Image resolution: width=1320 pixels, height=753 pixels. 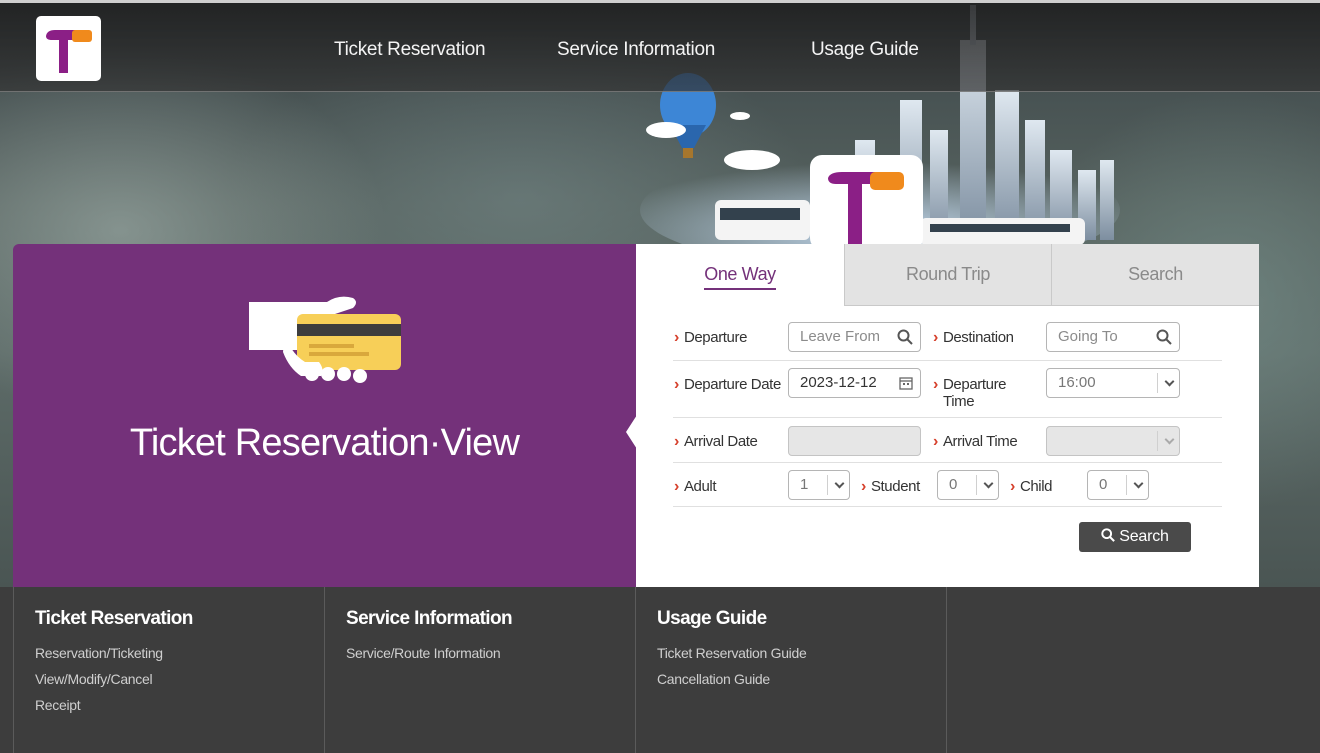 What do you see at coordinates (324, 443) in the screenshot?
I see `page-title: Ticket Reservation·View` at bounding box center [324, 443].